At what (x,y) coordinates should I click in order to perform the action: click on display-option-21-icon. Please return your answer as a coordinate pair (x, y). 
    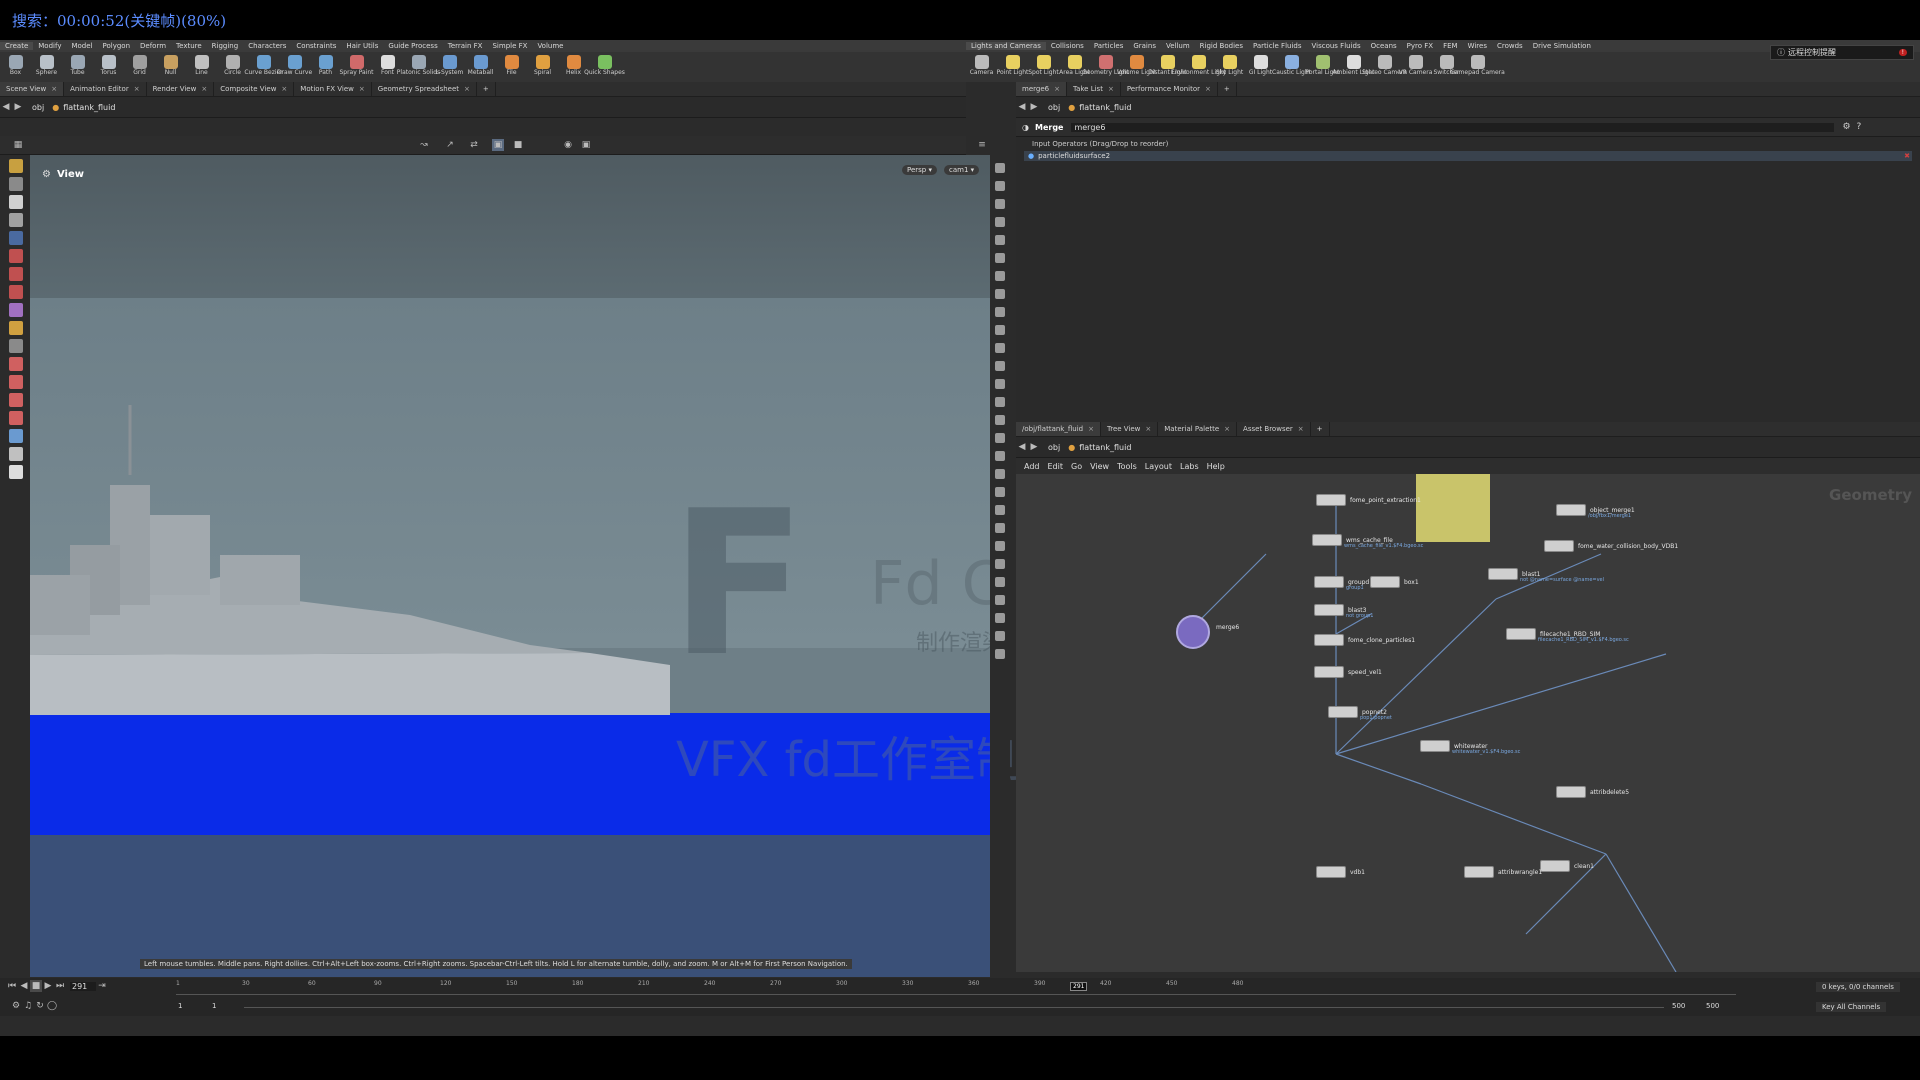
    Looking at the image, I should click on (1000, 528).